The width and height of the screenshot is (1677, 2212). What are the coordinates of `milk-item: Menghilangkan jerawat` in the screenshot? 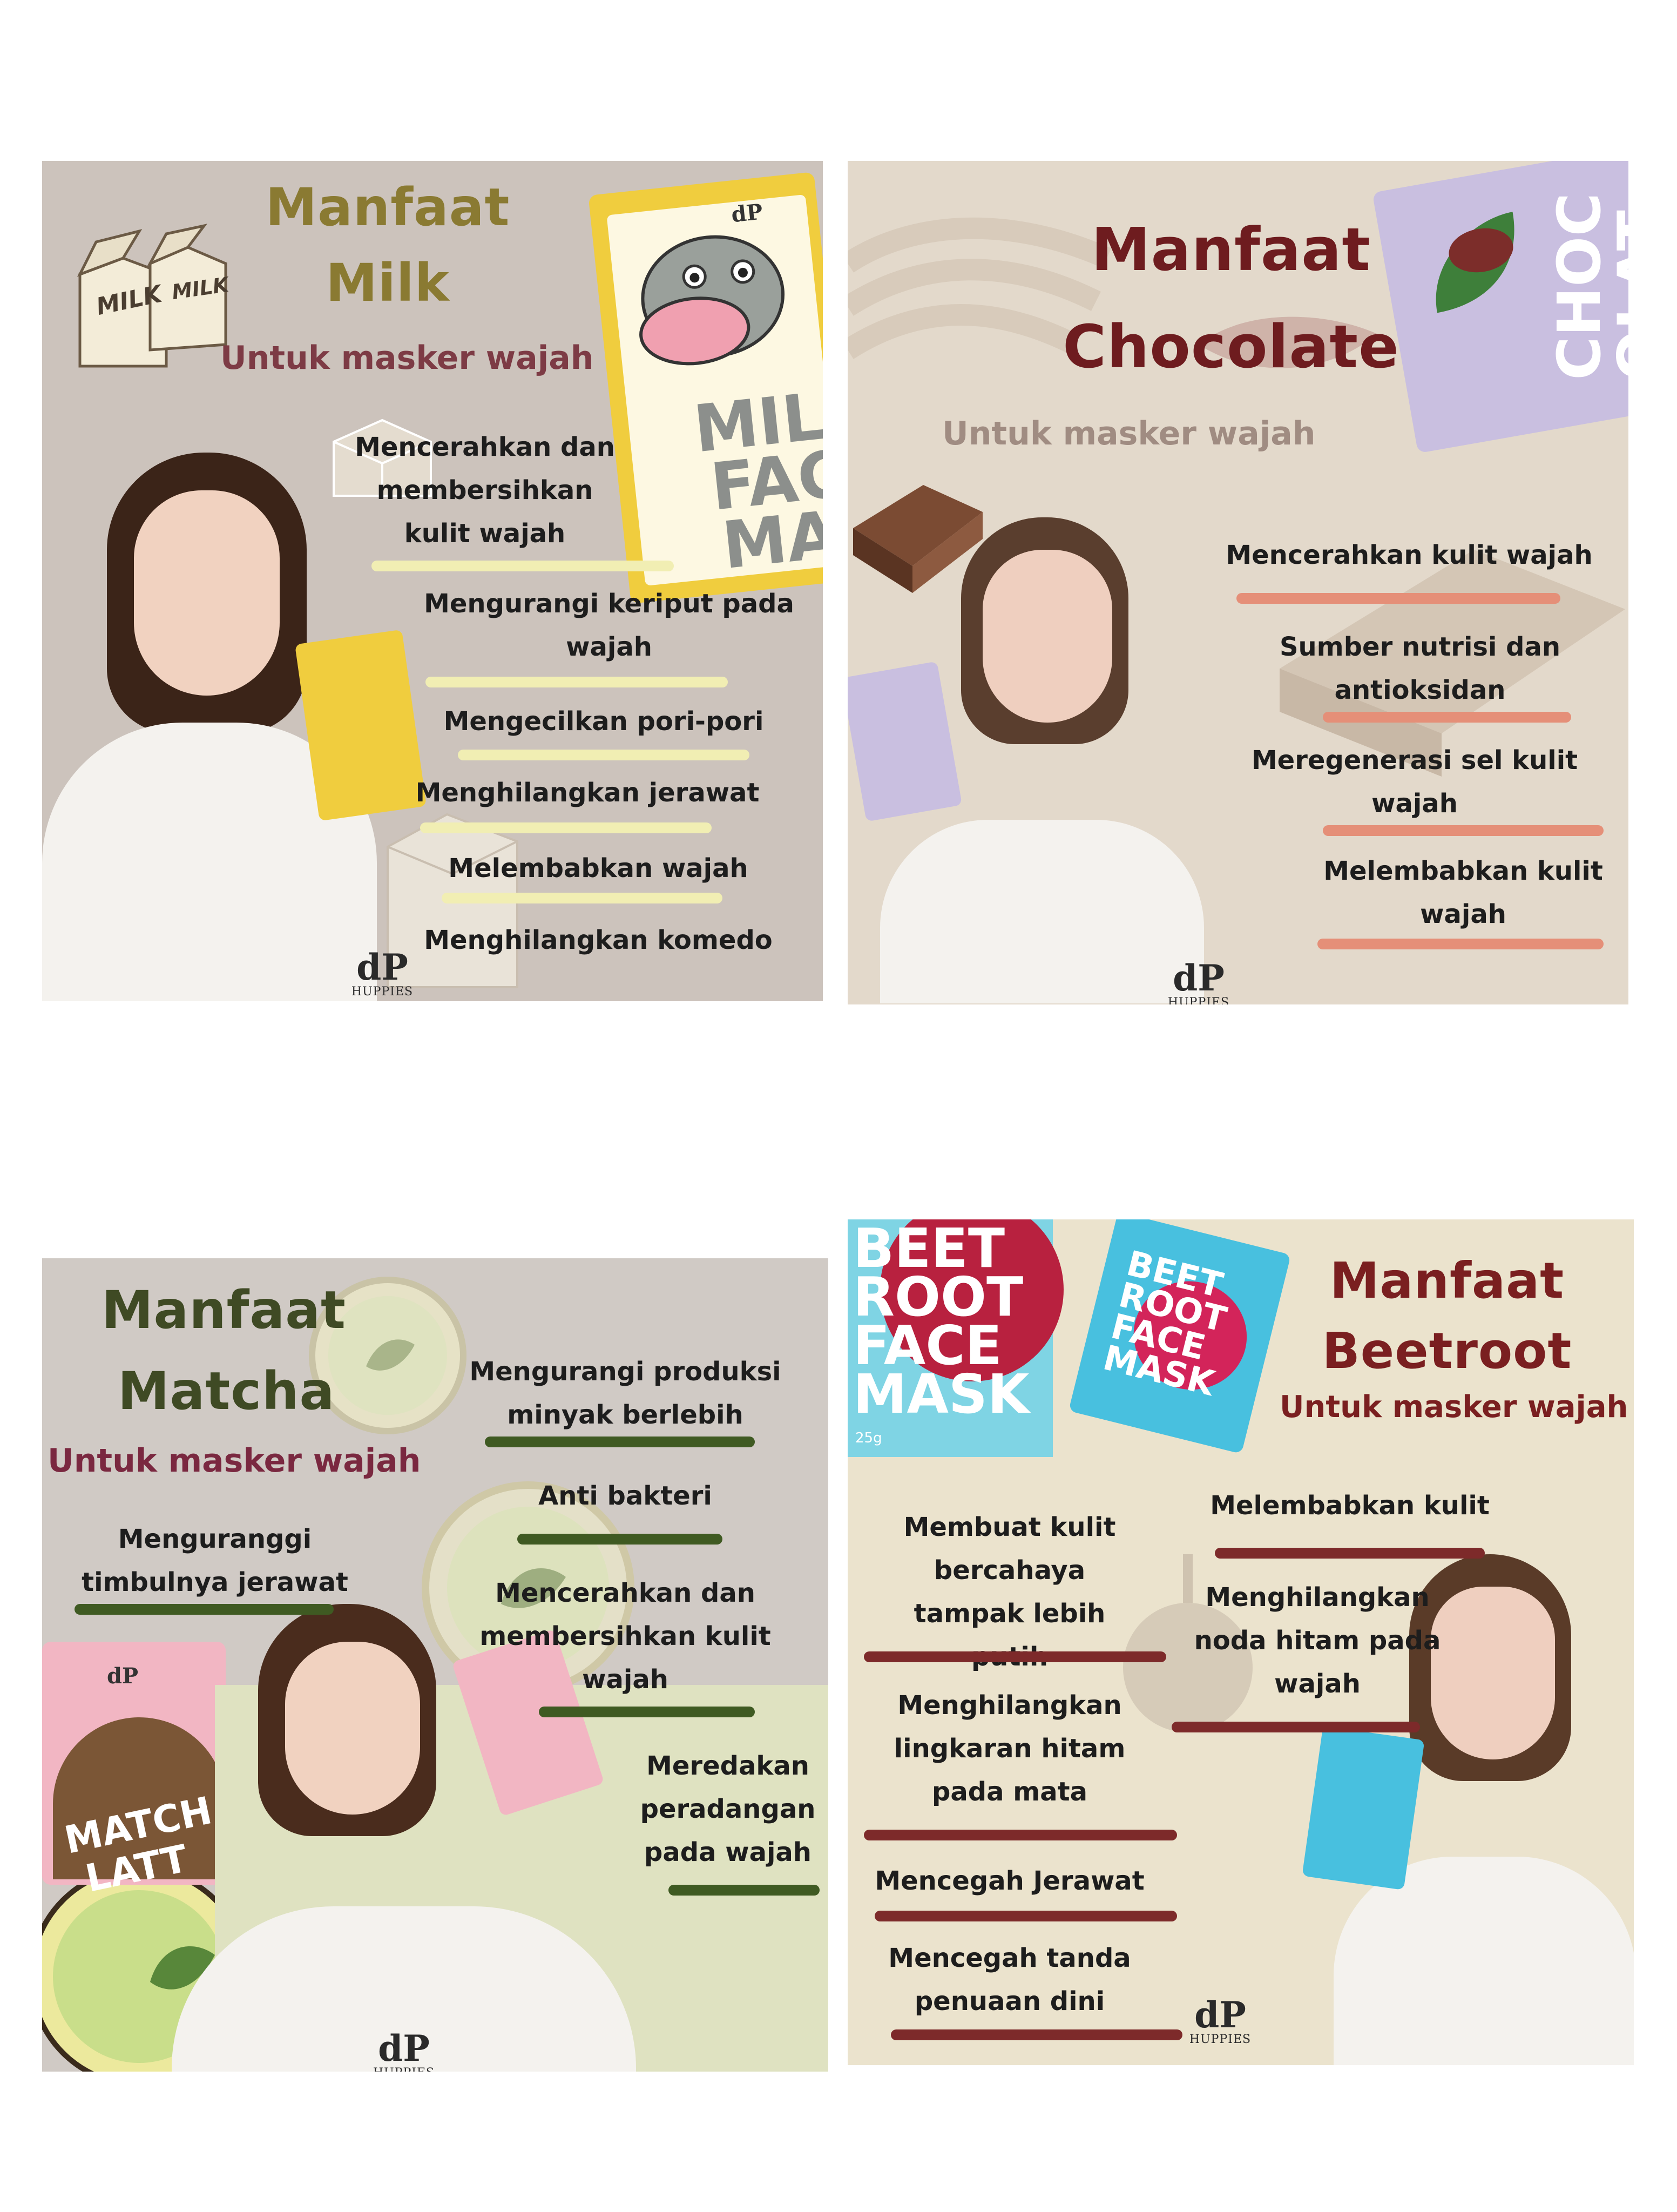 It's located at (588, 793).